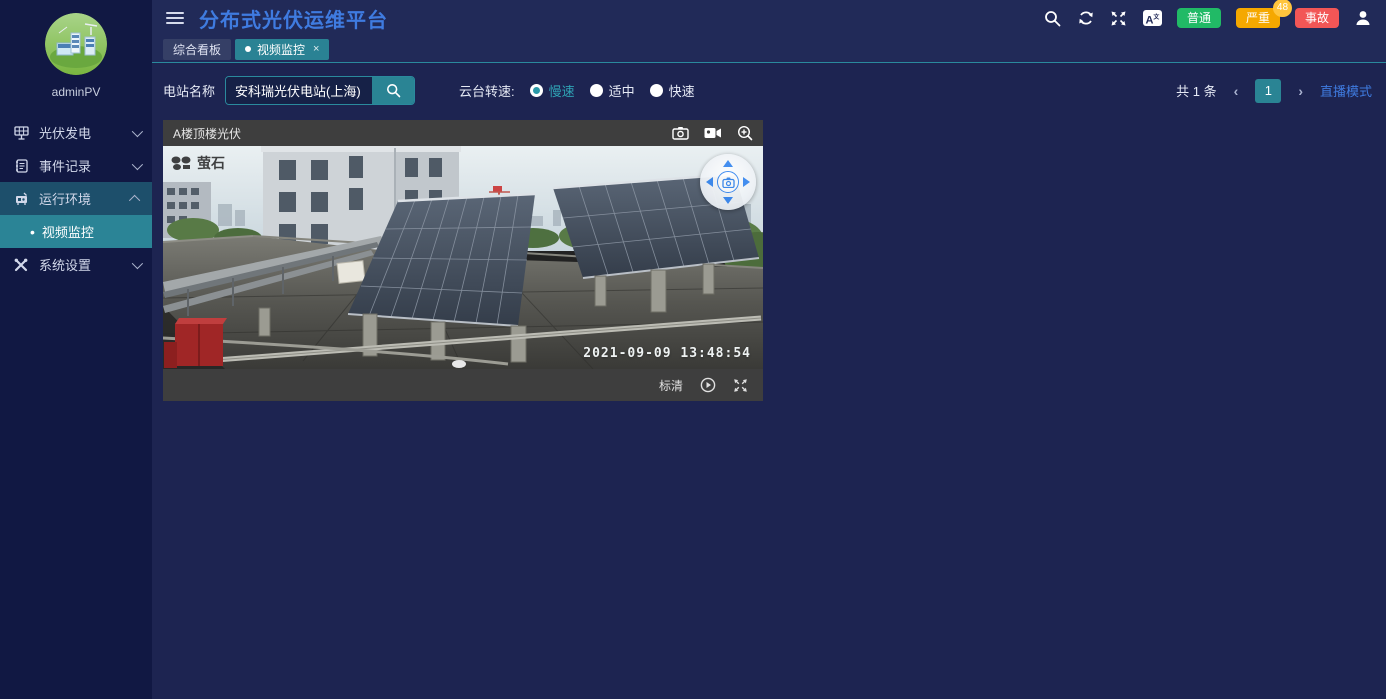 The height and width of the screenshot is (699, 1386). What do you see at coordinates (76, 349) in the screenshot?
I see `sidebar: adminPV 光伏发电 事件记录 运行环境 • 视频监控 系统设置` at bounding box center [76, 349].